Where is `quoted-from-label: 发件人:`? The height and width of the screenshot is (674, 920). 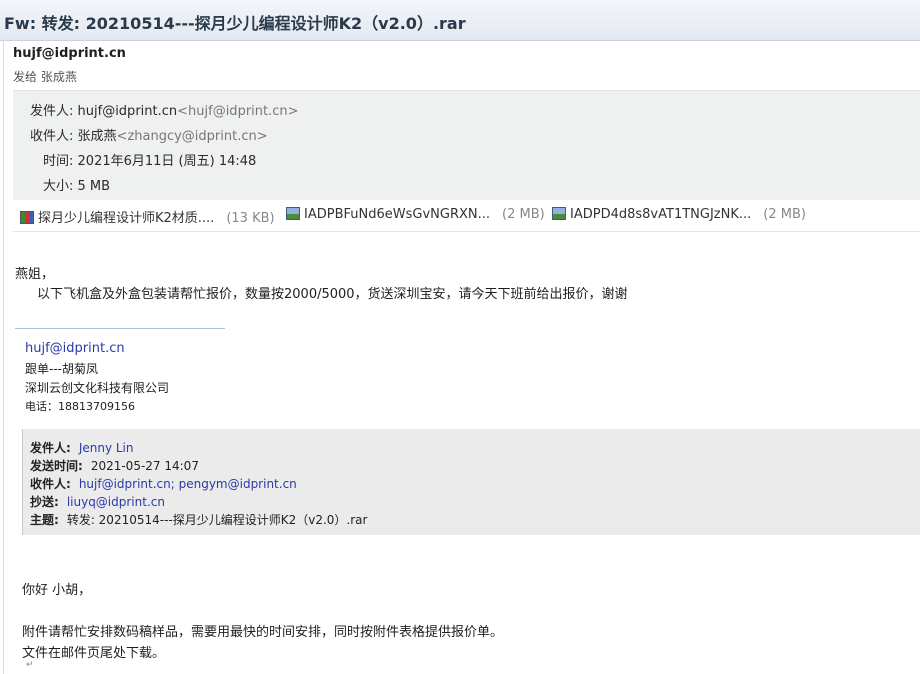
quoted-from-label: 发件人: is located at coordinates (50, 448).